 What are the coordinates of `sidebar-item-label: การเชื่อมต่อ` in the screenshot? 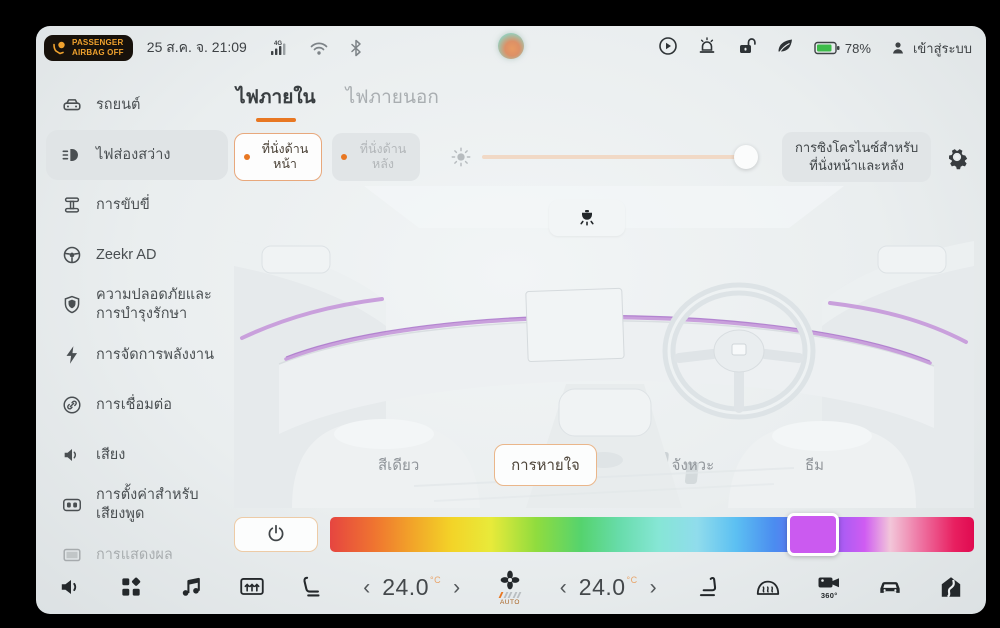 It's located at (134, 404).